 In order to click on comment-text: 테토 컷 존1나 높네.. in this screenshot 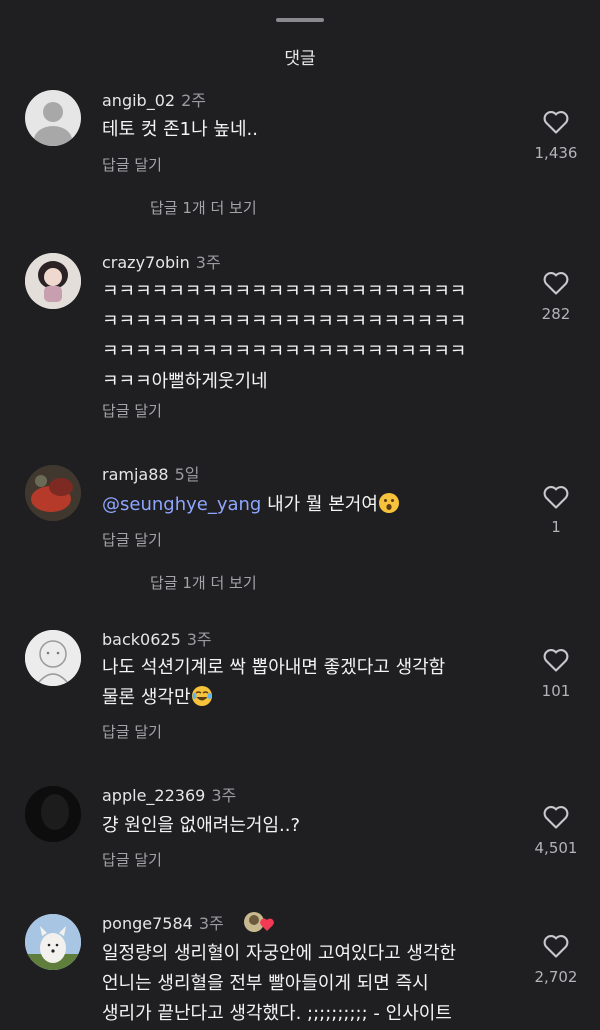, I will do `click(180, 130)`.